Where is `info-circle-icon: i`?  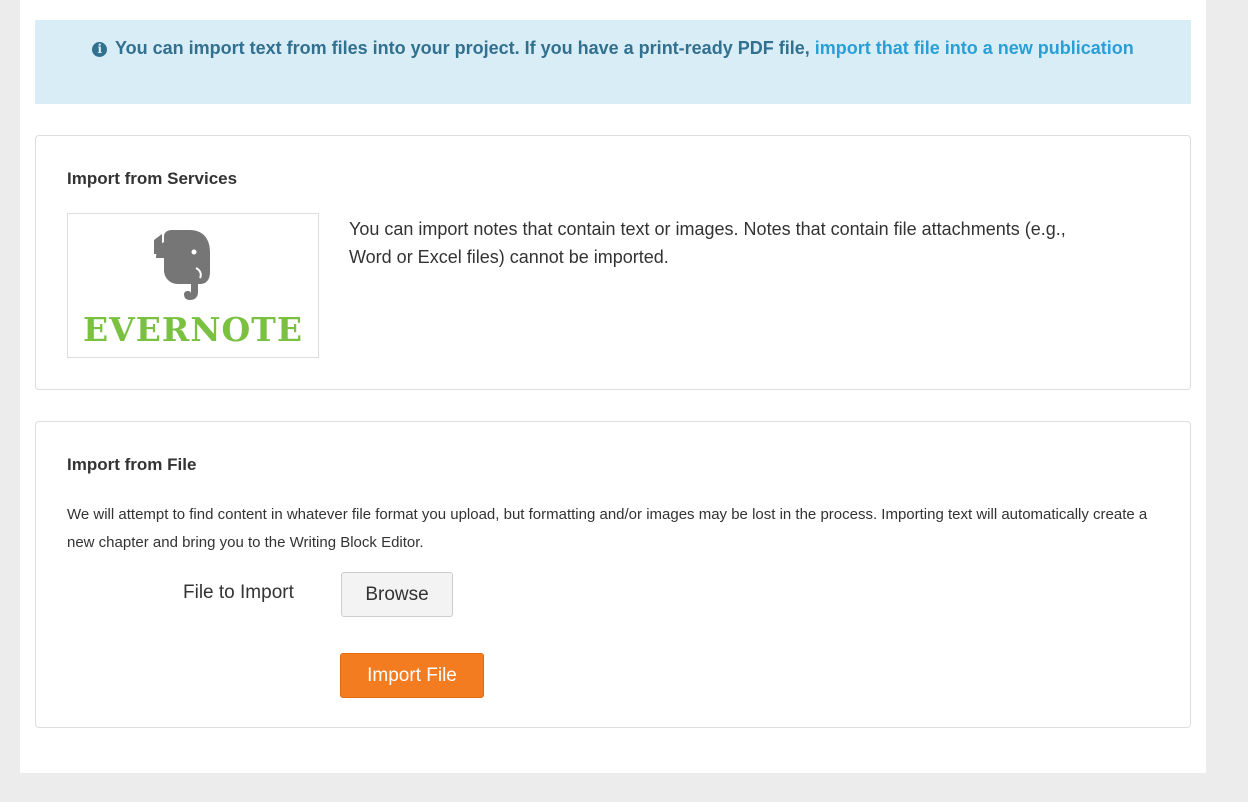
info-circle-icon: i is located at coordinates (100, 49).